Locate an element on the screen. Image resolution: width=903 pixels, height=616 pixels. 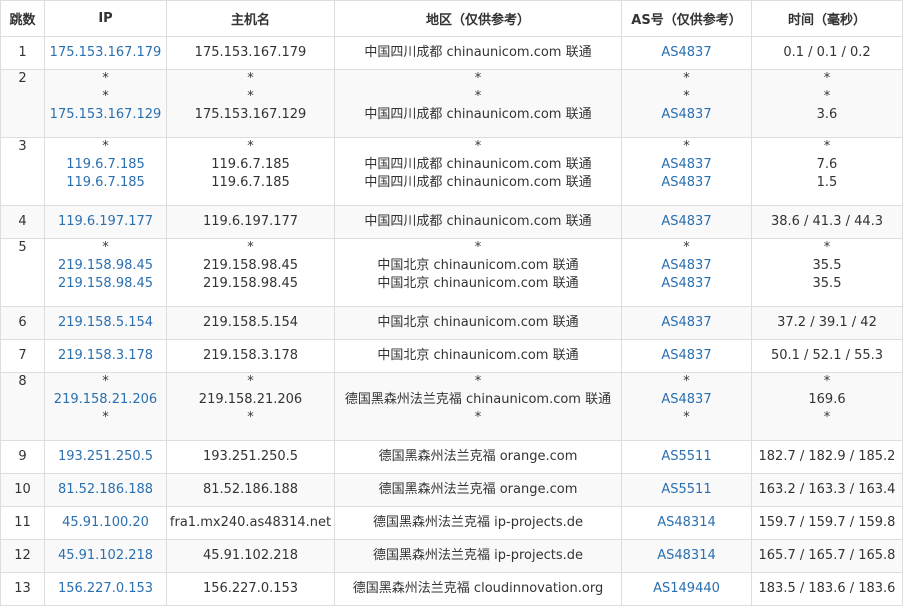
time-cell: * 7.6 1.5 is located at coordinates (827, 171).